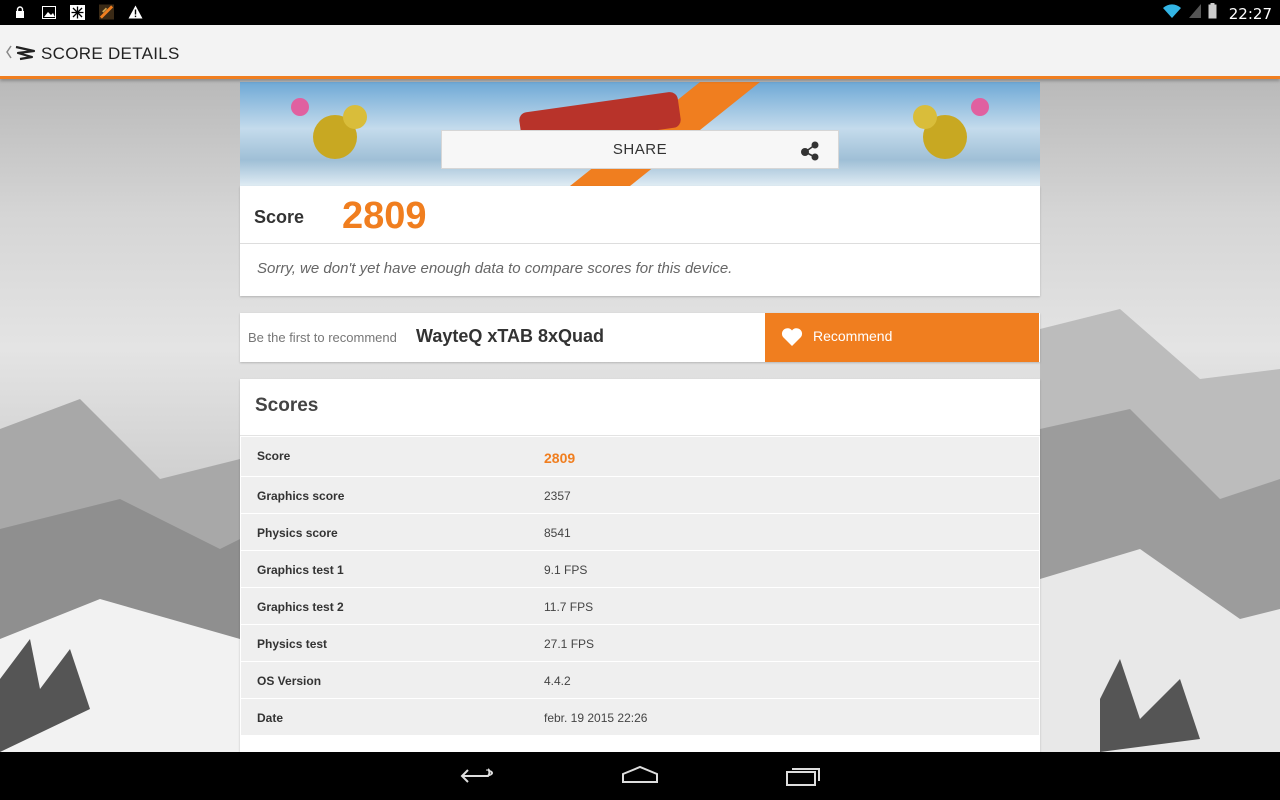 The height and width of the screenshot is (800, 1280). What do you see at coordinates (557, 533) in the screenshot?
I see `row-value: 8541` at bounding box center [557, 533].